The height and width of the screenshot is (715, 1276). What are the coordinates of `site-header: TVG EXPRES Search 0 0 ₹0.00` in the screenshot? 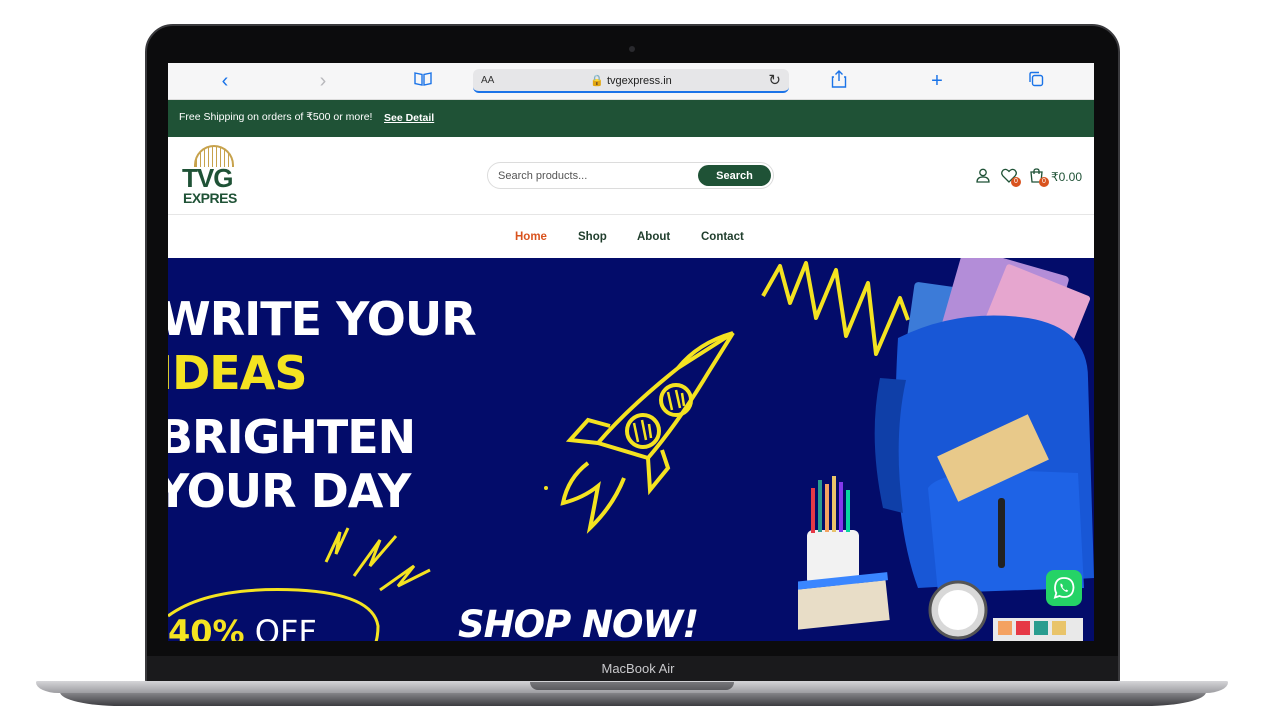 It's located at (631, 176).